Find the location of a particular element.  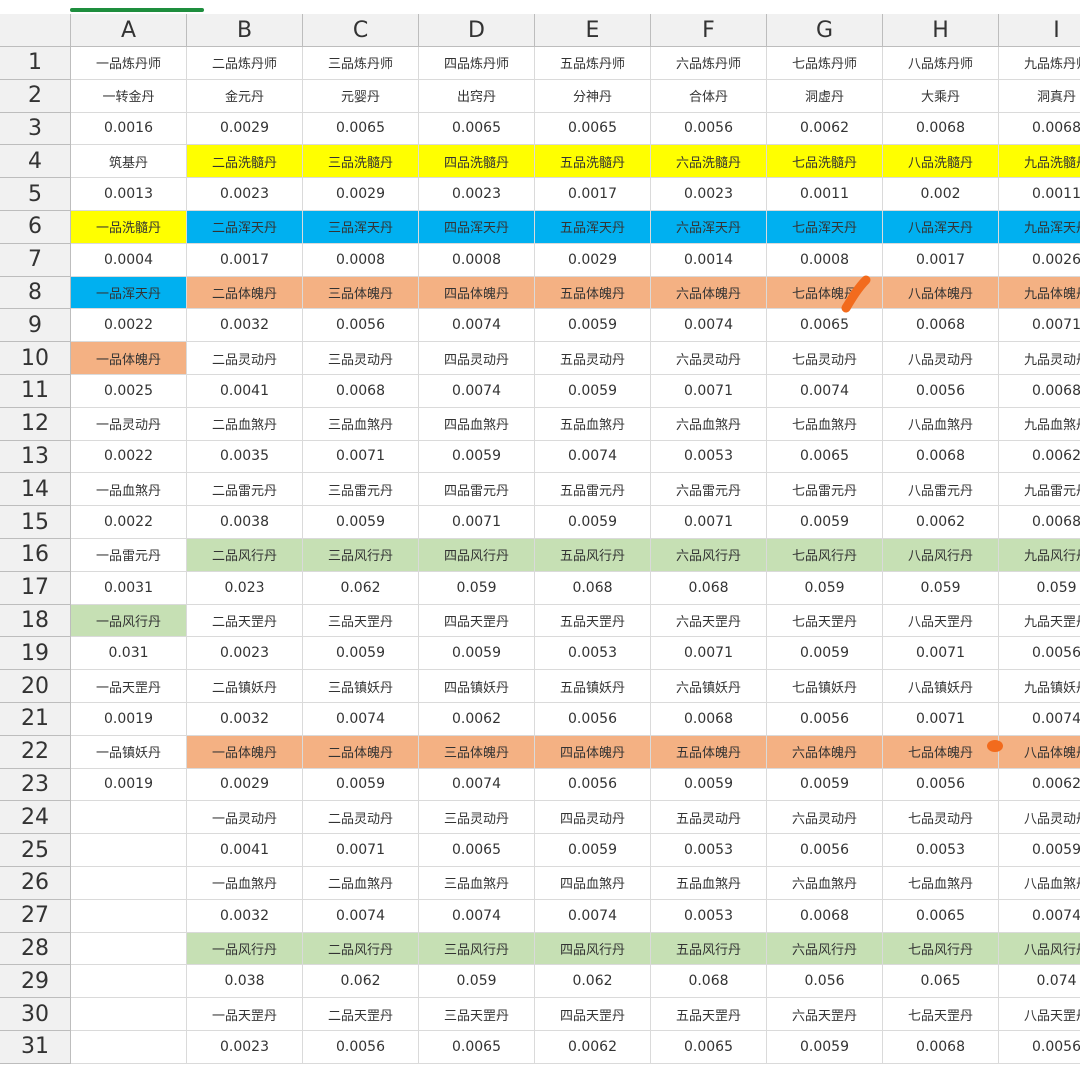

cell-a12: 一品灵动丹 is located at coordinates (129, 424).